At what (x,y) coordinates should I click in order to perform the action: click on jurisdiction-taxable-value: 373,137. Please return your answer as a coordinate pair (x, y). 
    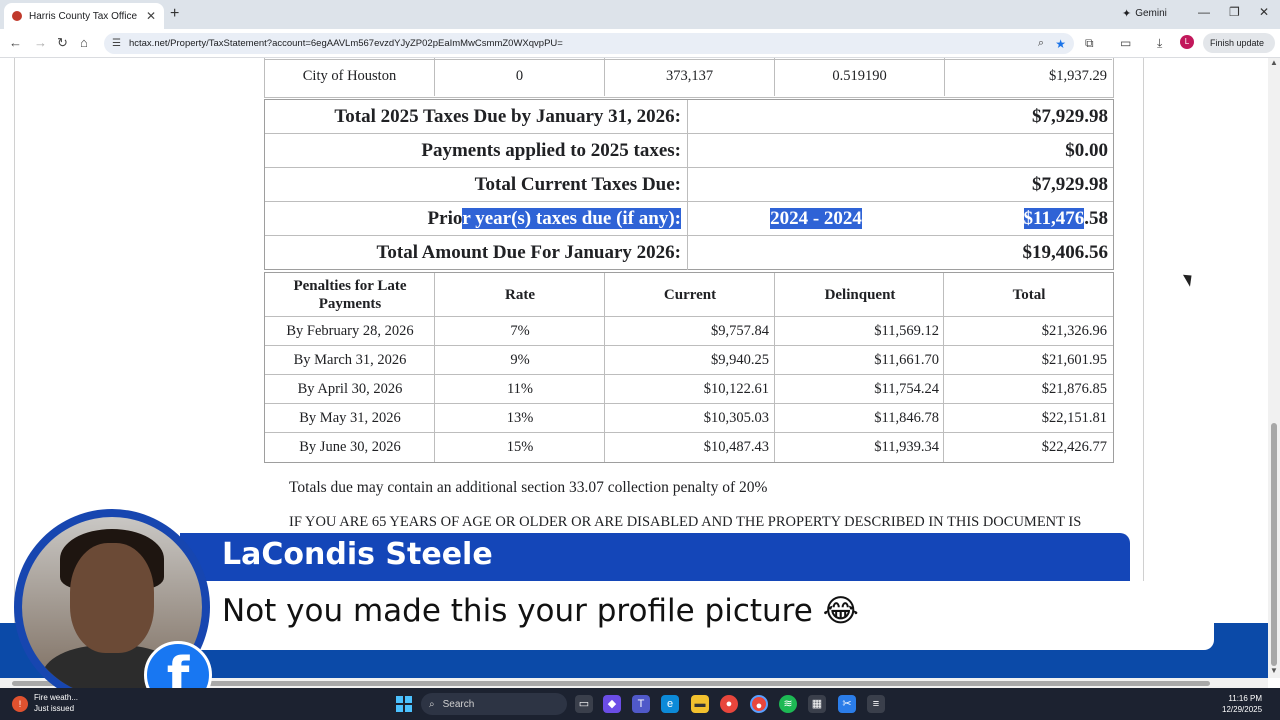
    Looking at the image, I should click on (690, 77).